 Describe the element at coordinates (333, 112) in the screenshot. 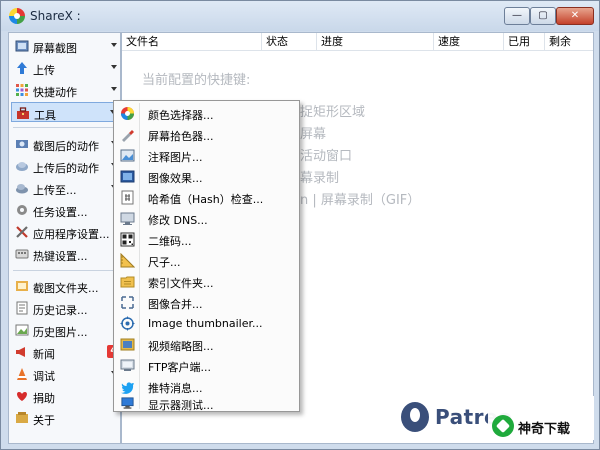

I see `hotkey-line: 捉矩形区域` at that location.